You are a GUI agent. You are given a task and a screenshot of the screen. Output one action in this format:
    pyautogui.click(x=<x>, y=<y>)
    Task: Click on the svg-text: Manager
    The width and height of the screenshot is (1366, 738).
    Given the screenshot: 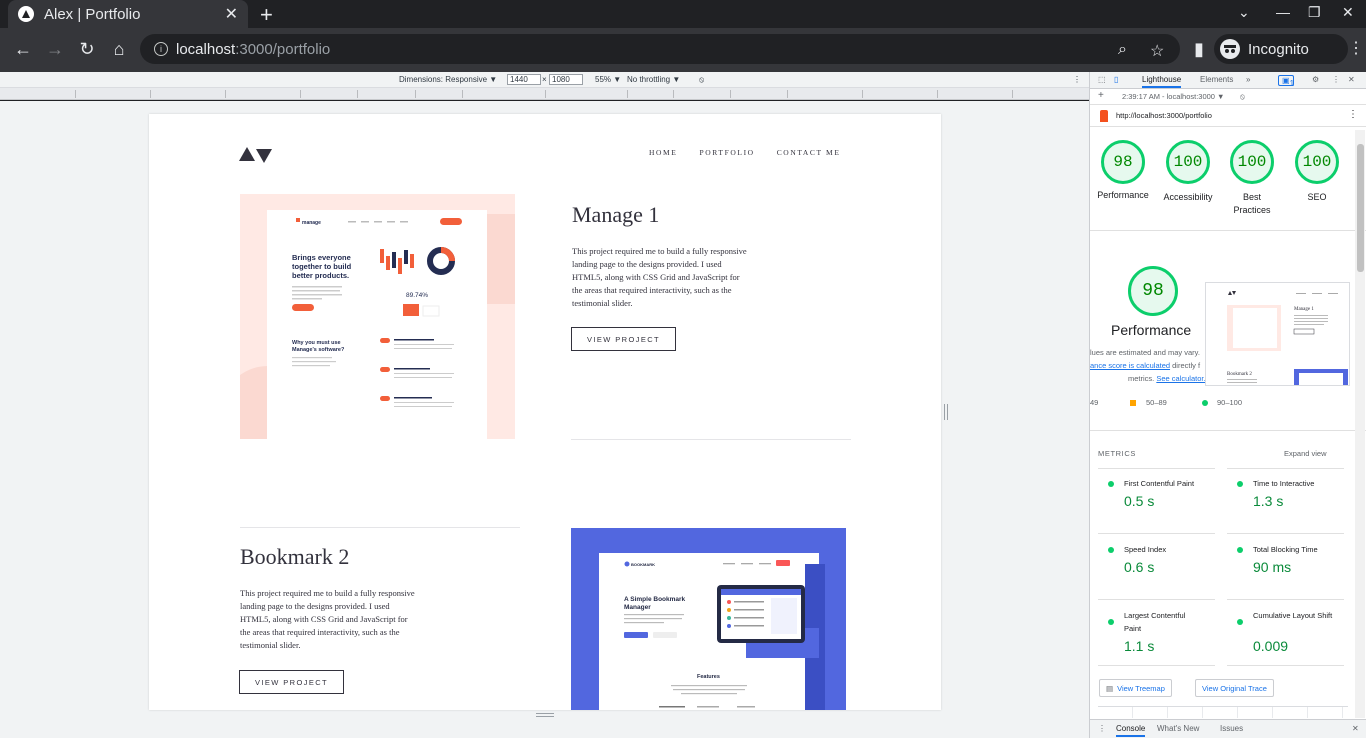 What is the action you would take?
    pyautogui.click(x=637, y=607)
    